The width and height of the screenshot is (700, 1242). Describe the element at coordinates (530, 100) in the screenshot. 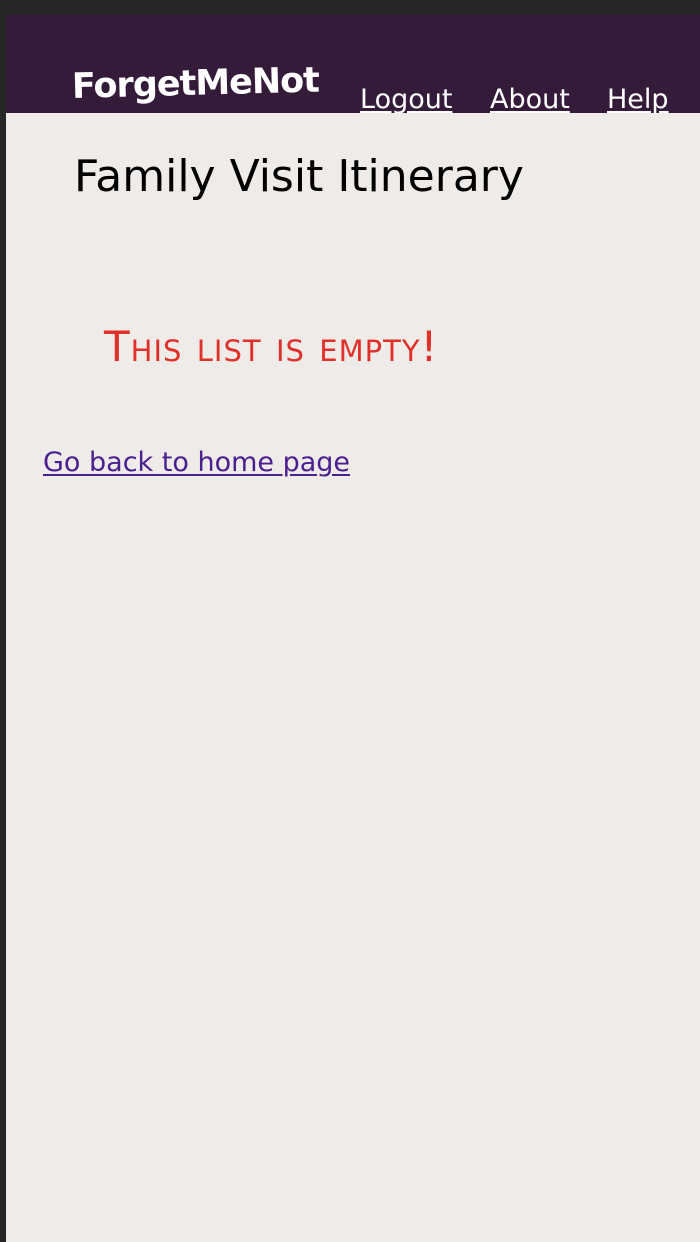

I see `about-link: About` at that location.